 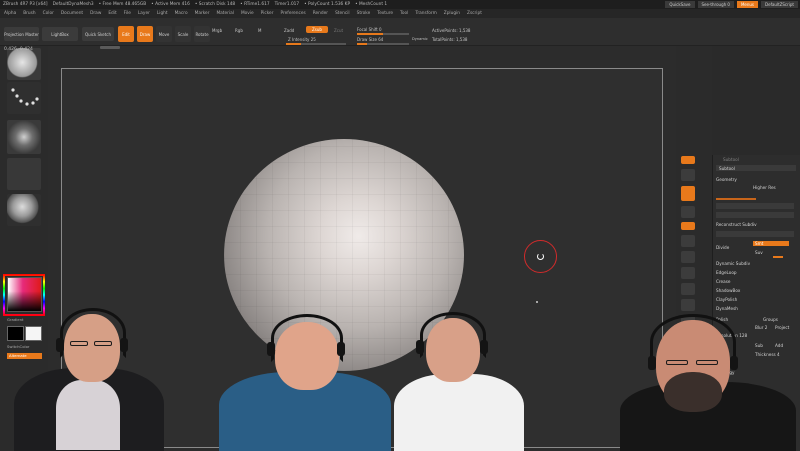 What do you see at coordinates (183, 34) in the screenshot?
I see `scale-button: Scale` at bounding box center [183, 34].